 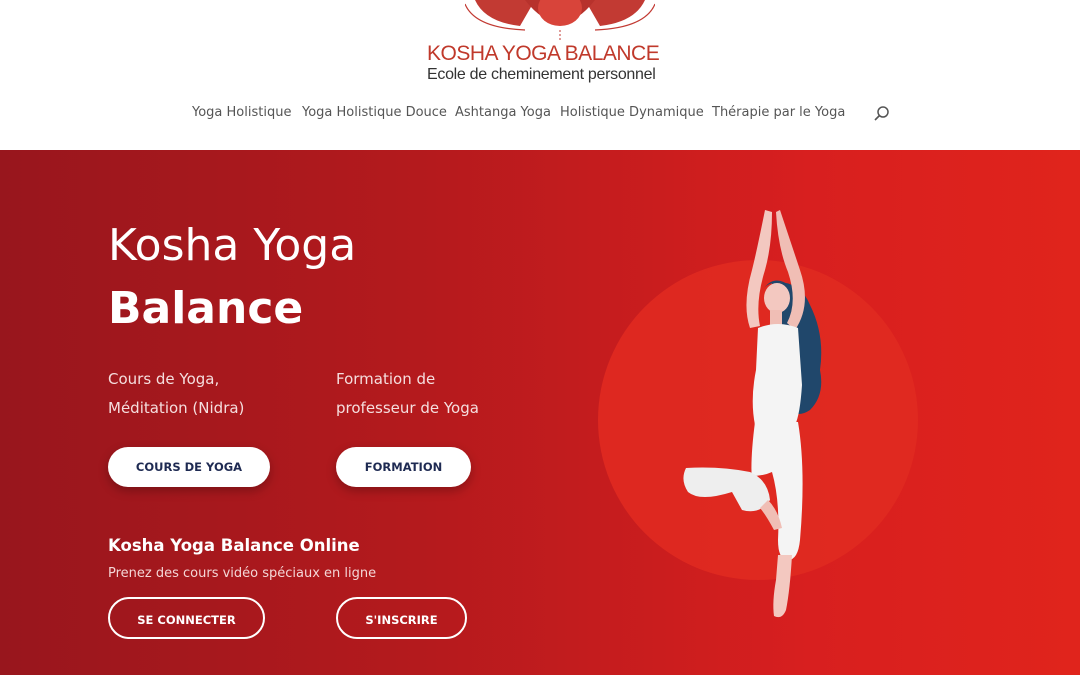 I want to click on online-subtitle: Prenez des cours vidéo spéciaux en ligne, so click(x=242, y=573).